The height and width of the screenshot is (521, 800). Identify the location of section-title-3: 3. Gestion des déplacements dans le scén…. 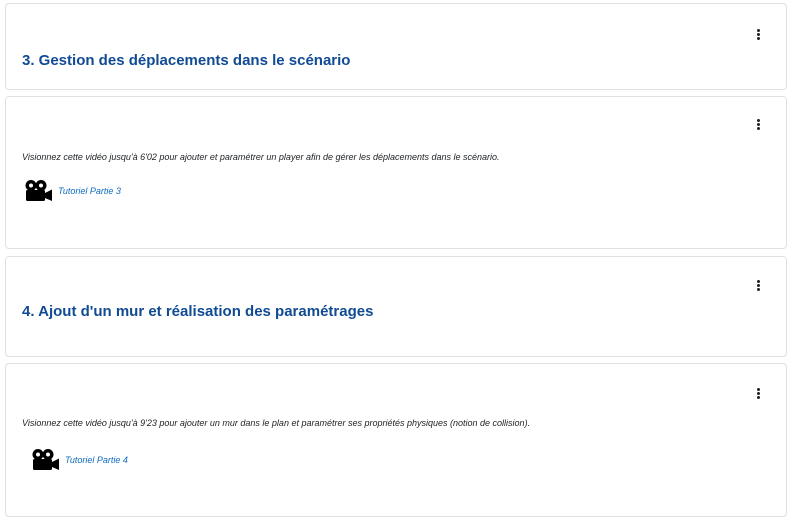
(186, 60).